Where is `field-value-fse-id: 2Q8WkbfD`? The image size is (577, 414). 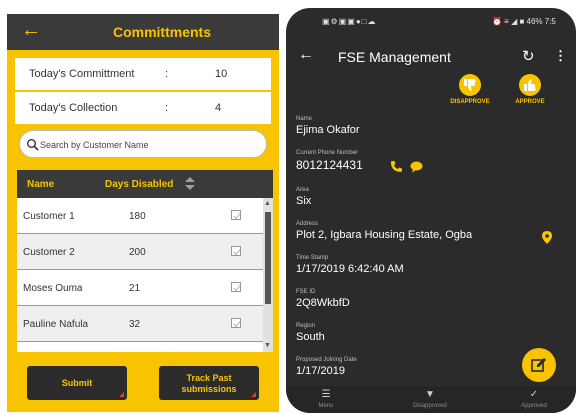
field-value-fse-id: 2Q8WkbfD is located at coordinates (323, 303).